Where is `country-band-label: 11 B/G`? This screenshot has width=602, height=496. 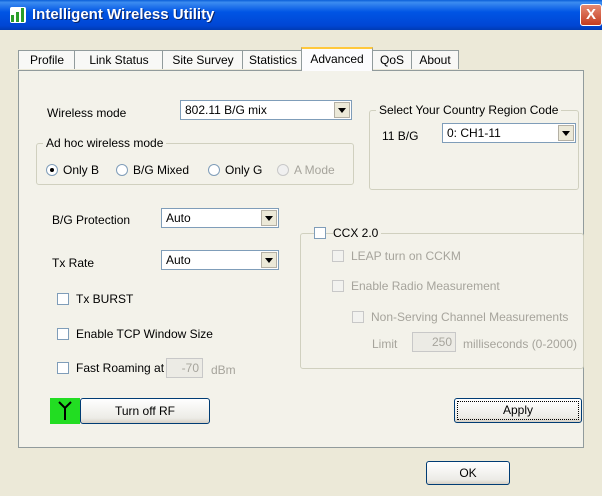 country-band-label: 11 B/G is located at coordinates (400, 136).